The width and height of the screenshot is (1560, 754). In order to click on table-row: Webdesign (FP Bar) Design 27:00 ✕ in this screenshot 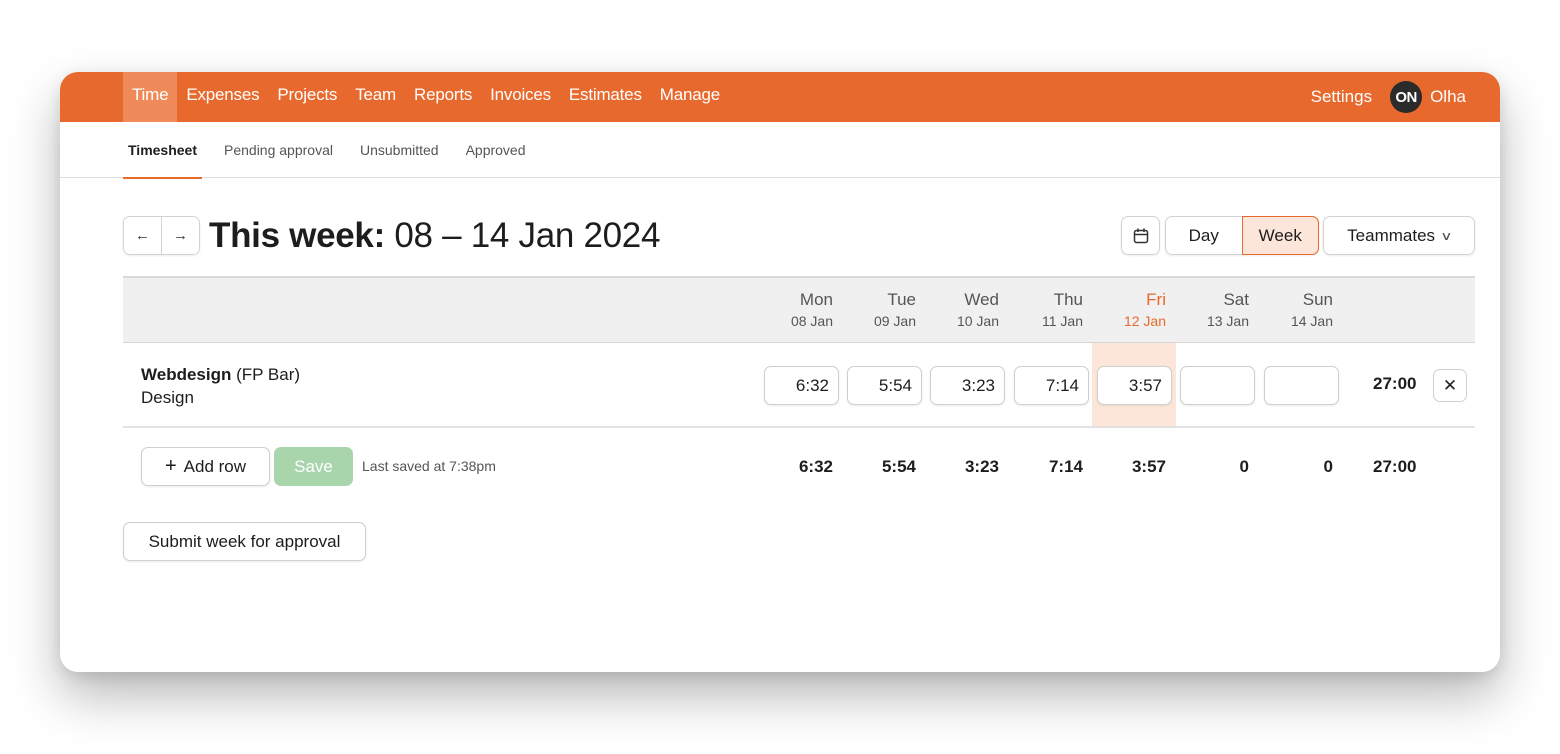, I will do `click(799, 385)`.